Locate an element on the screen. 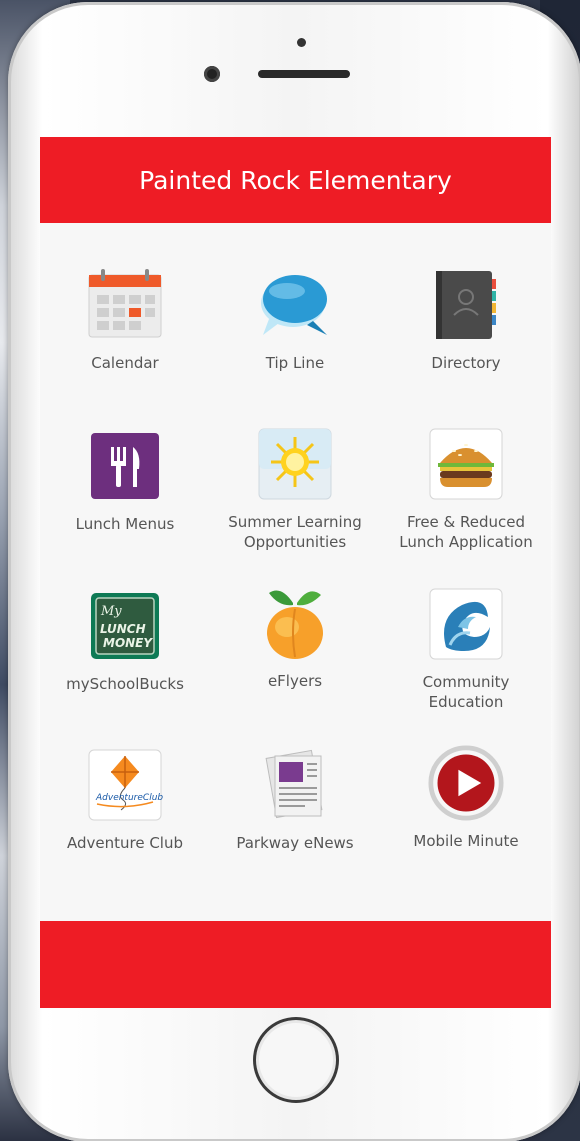 The height and width of the screenshot is (1141, 580). tile-label: Free & Reduced Lunch Application is located at coordinates (466, 532).